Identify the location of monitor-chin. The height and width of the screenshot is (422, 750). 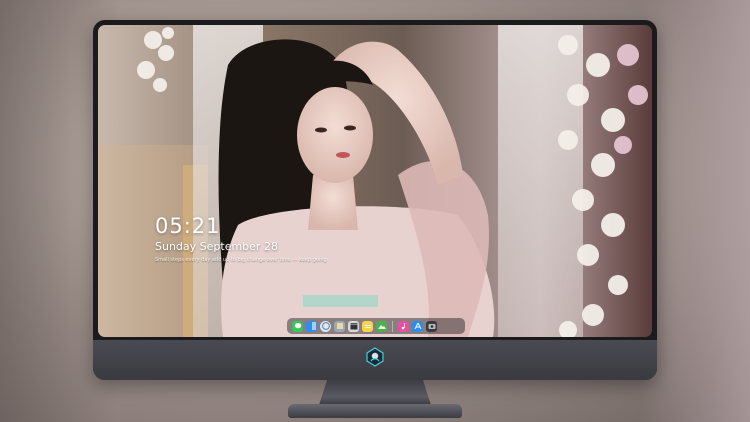
(375, 360).